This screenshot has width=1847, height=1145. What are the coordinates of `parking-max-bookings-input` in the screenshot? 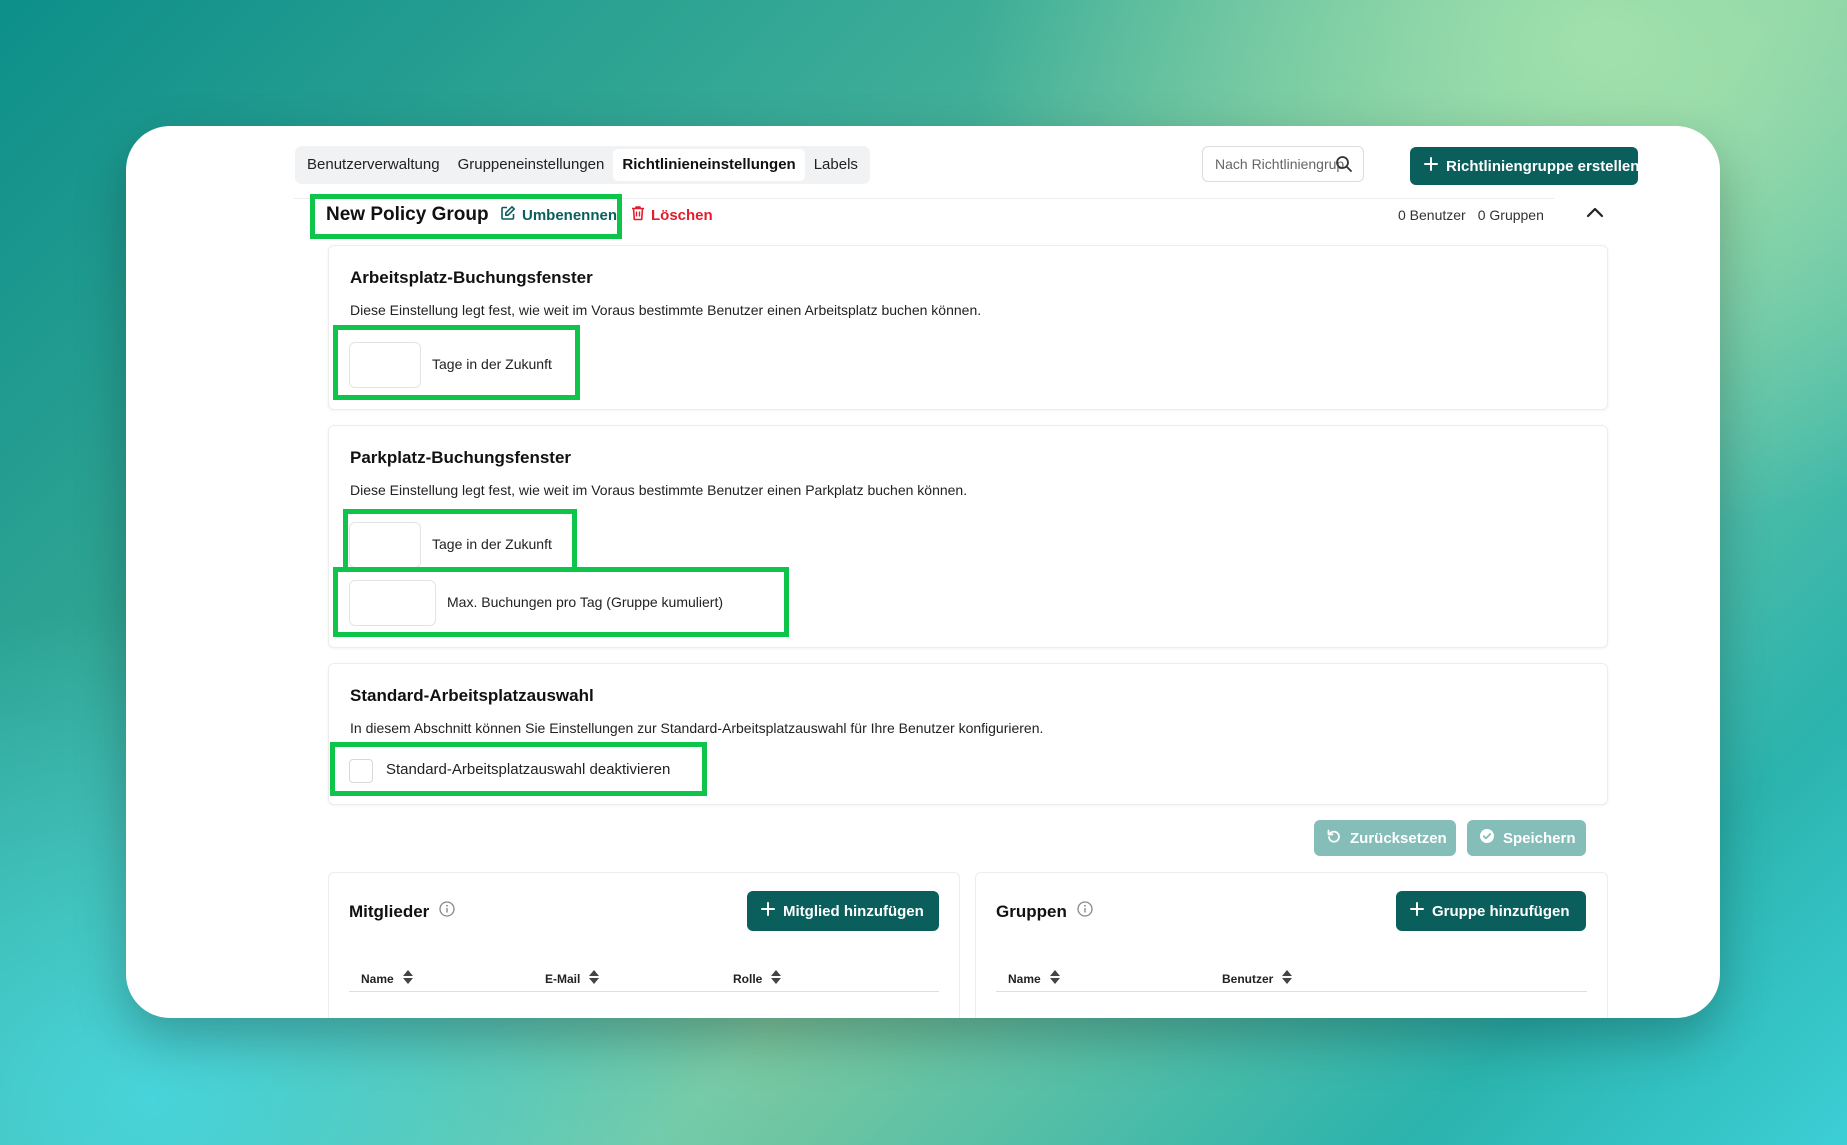 It's located at (392, 603).